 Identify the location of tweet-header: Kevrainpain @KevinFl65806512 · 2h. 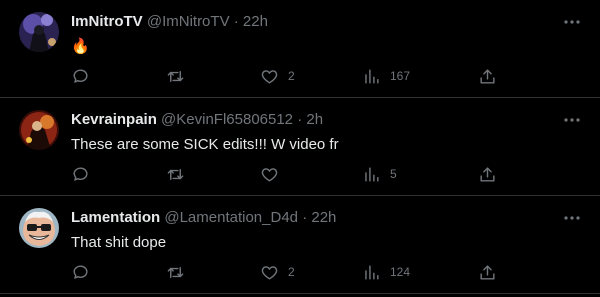
(197, 120).